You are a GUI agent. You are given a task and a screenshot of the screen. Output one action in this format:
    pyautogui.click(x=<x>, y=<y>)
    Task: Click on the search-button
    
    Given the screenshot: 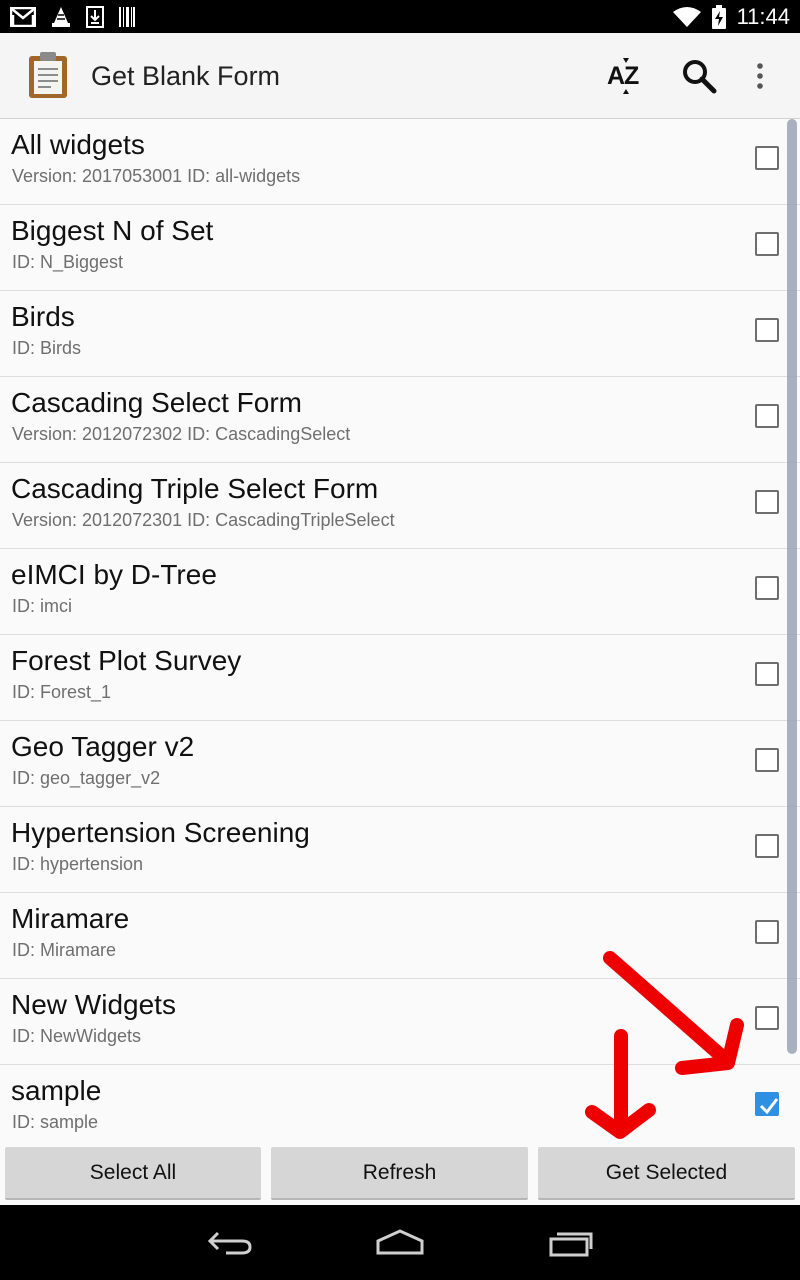 What is the action you would take?
    pyautogui.click(x=699, y=76)
    